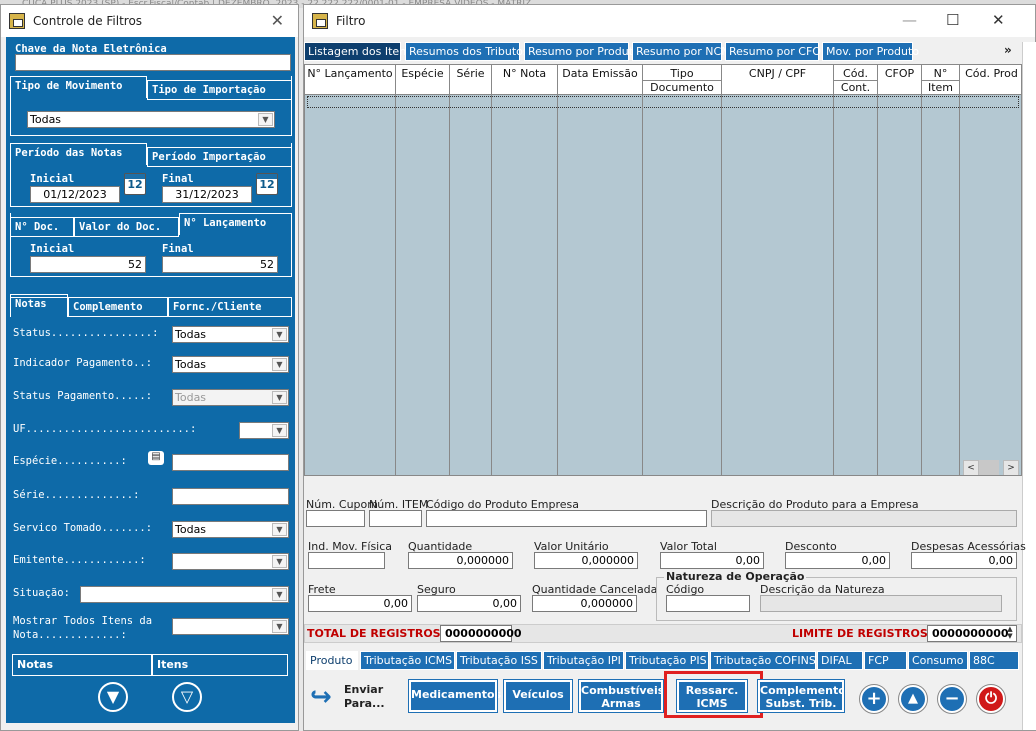  I want to click on tab-fcp: FCP, so click(885, 660).